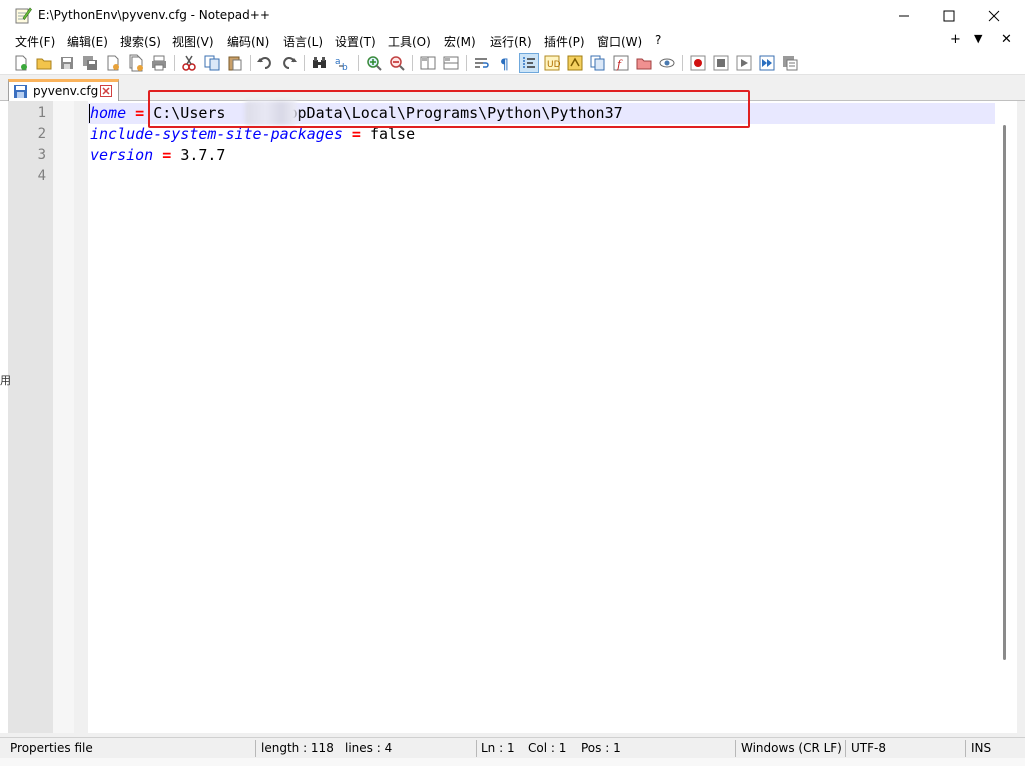 This screenshot has width=1025, height=766. Describe the element at coordinates (355, 41) in the screenshot. I see `menu-settings: 设置(T)` at that location.